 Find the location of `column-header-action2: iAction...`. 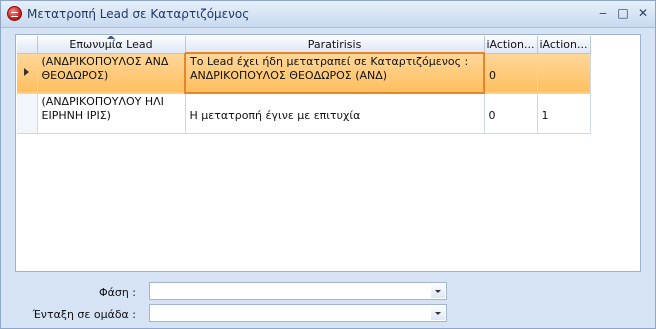

column-header-action2: iAction... is located at coordinates (564, 45).